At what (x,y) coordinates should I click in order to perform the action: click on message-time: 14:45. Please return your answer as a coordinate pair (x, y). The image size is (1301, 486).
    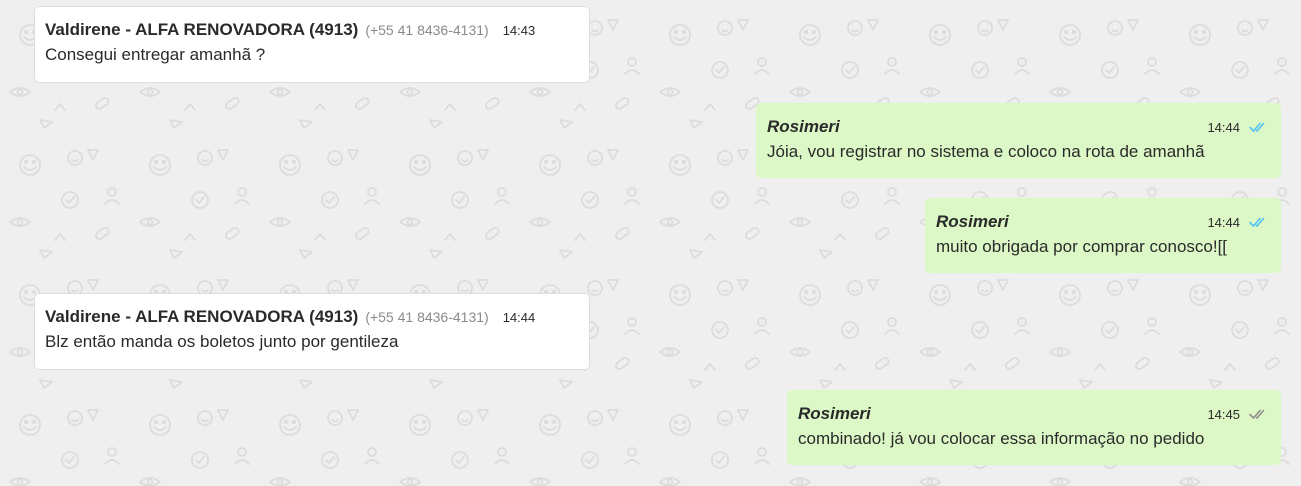
    Looking at the image, I should click on (1223, 414).